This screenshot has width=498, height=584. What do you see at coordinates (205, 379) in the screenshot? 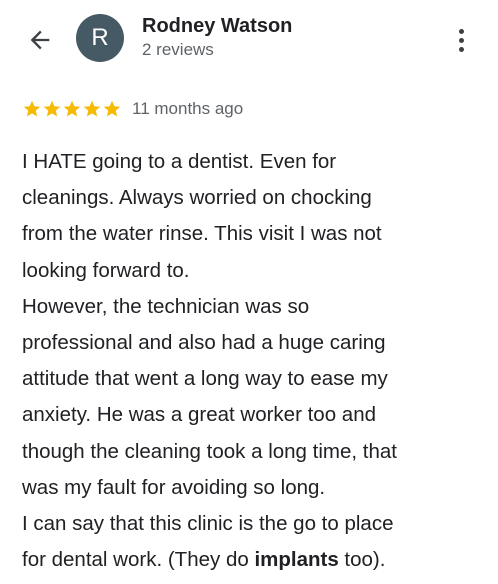
I see `review-line: attitude that went a long way to ease my` at bounding box center [205, 379].